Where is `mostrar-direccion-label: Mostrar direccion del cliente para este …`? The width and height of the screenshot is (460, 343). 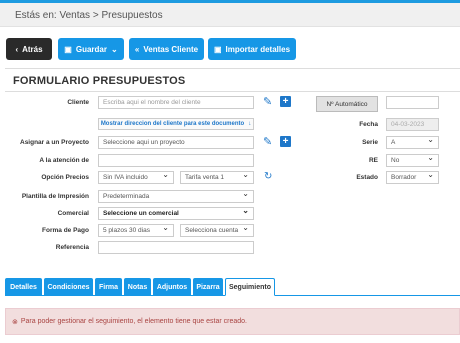
mostrar-direccion-label: Mostrar direccion del cliente para este … is located at coordinates (172, 124).